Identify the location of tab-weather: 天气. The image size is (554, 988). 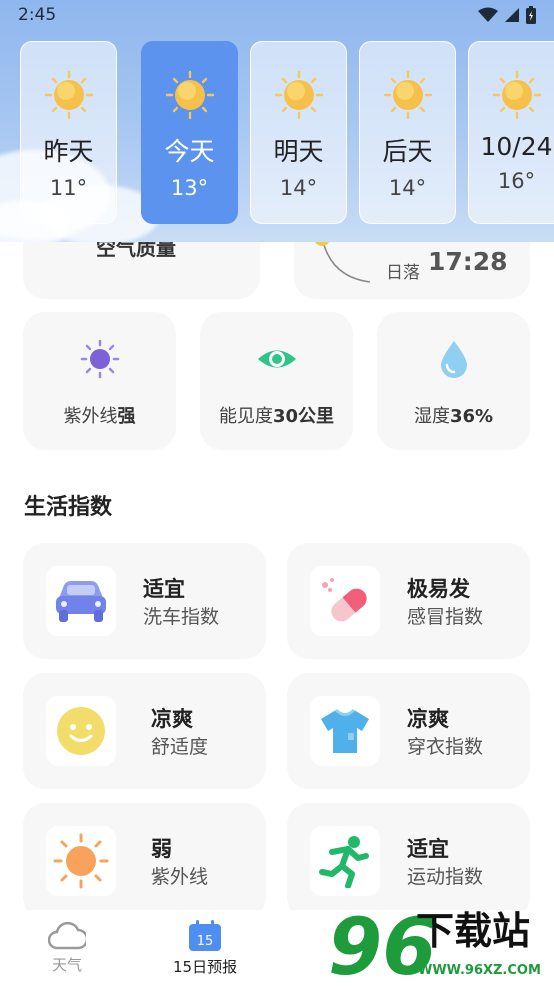
(67, 947).